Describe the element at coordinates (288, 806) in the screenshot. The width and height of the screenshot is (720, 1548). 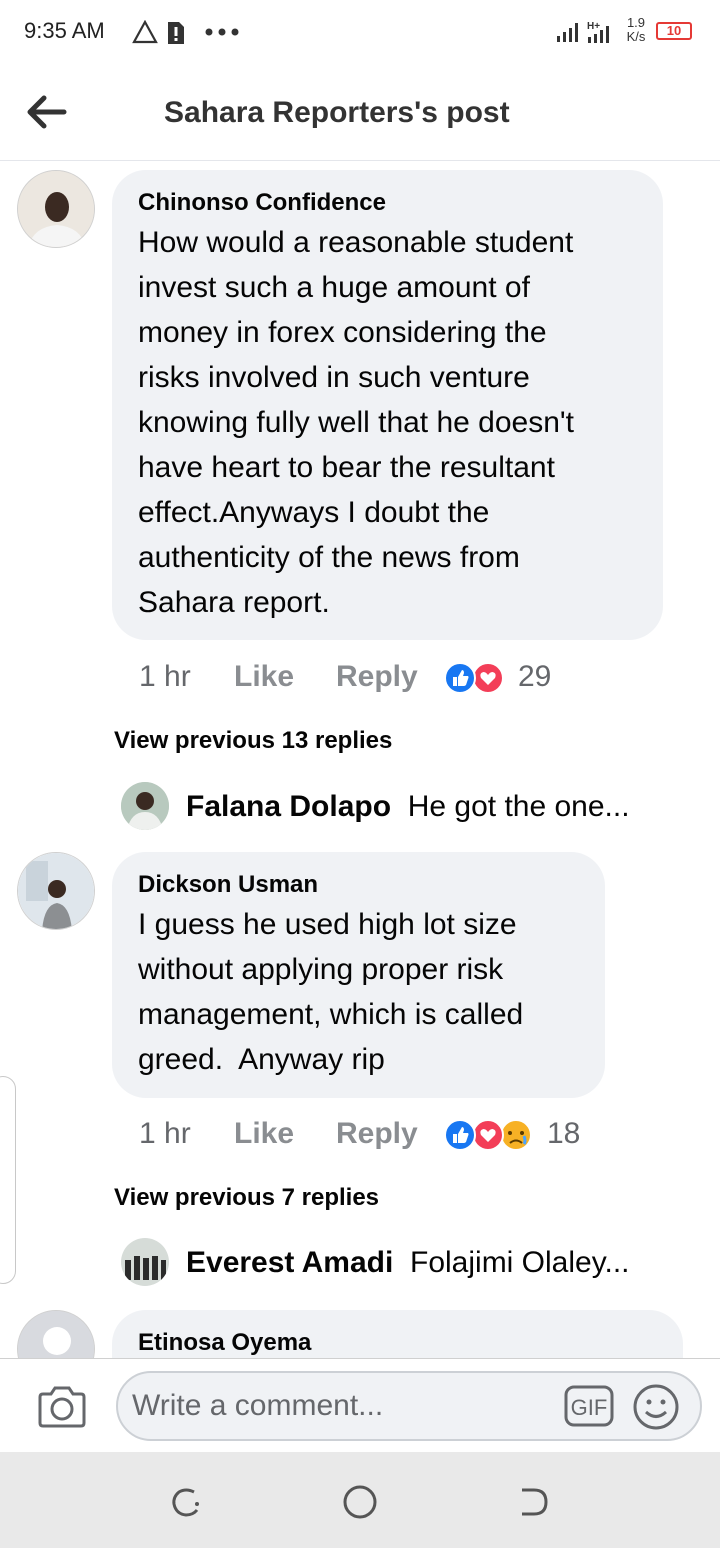
I see `reply-author: Falana Dolapo` at that location.